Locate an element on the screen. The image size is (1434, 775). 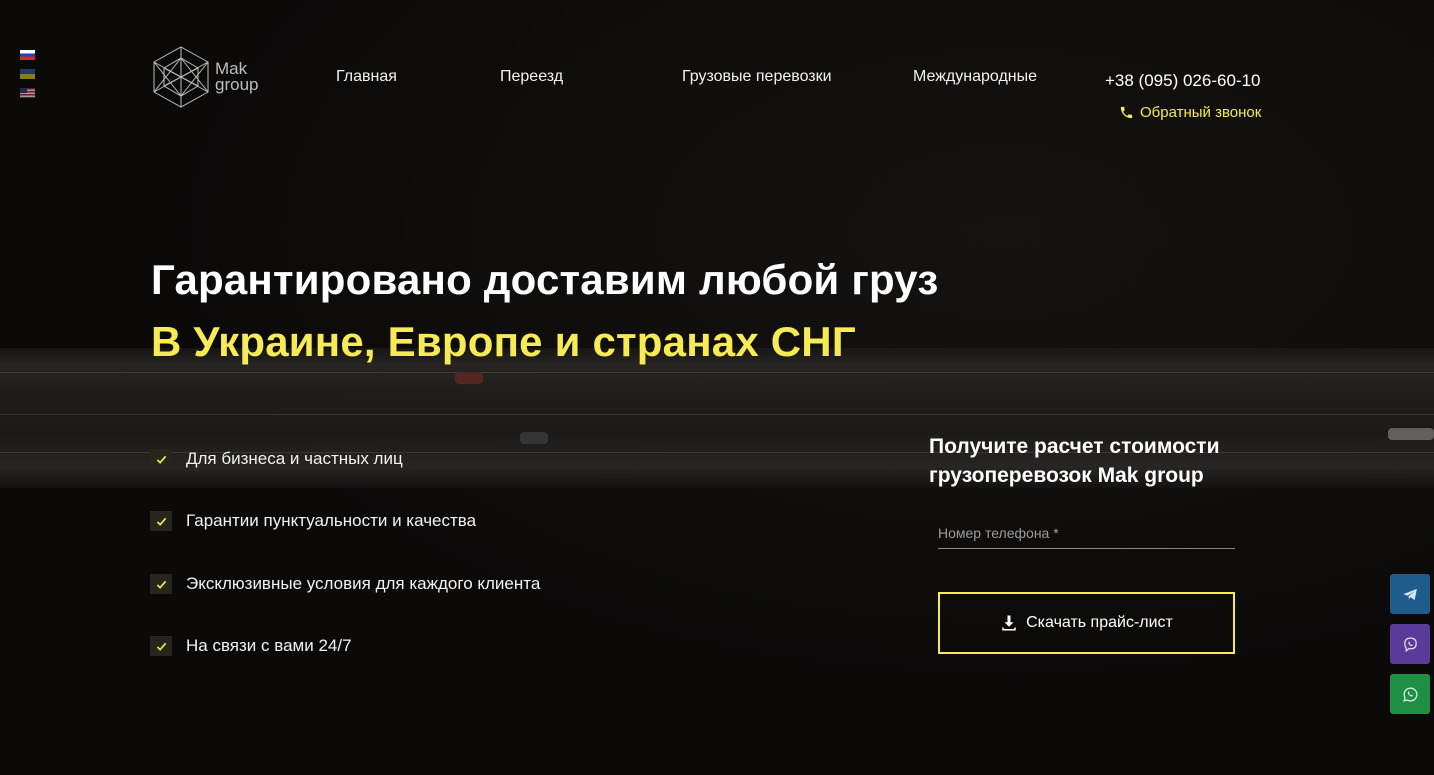
phone-number: +38 (095) 026-60-10 is located at coordinates (1182, 81).